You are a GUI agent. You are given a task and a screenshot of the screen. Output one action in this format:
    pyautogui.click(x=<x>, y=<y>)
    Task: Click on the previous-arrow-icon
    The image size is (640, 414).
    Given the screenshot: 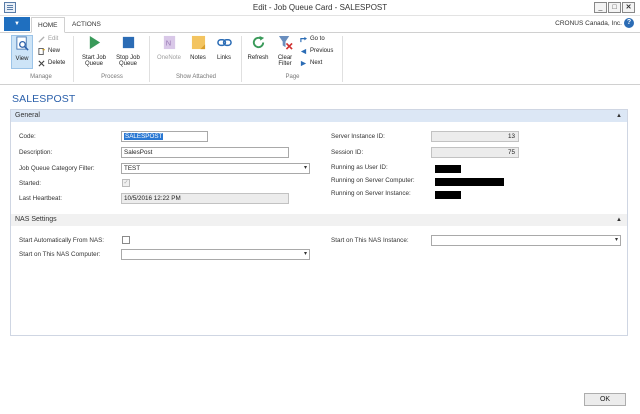 What is the action you would take?
    pyautogui.click(x=303, y=51)
    